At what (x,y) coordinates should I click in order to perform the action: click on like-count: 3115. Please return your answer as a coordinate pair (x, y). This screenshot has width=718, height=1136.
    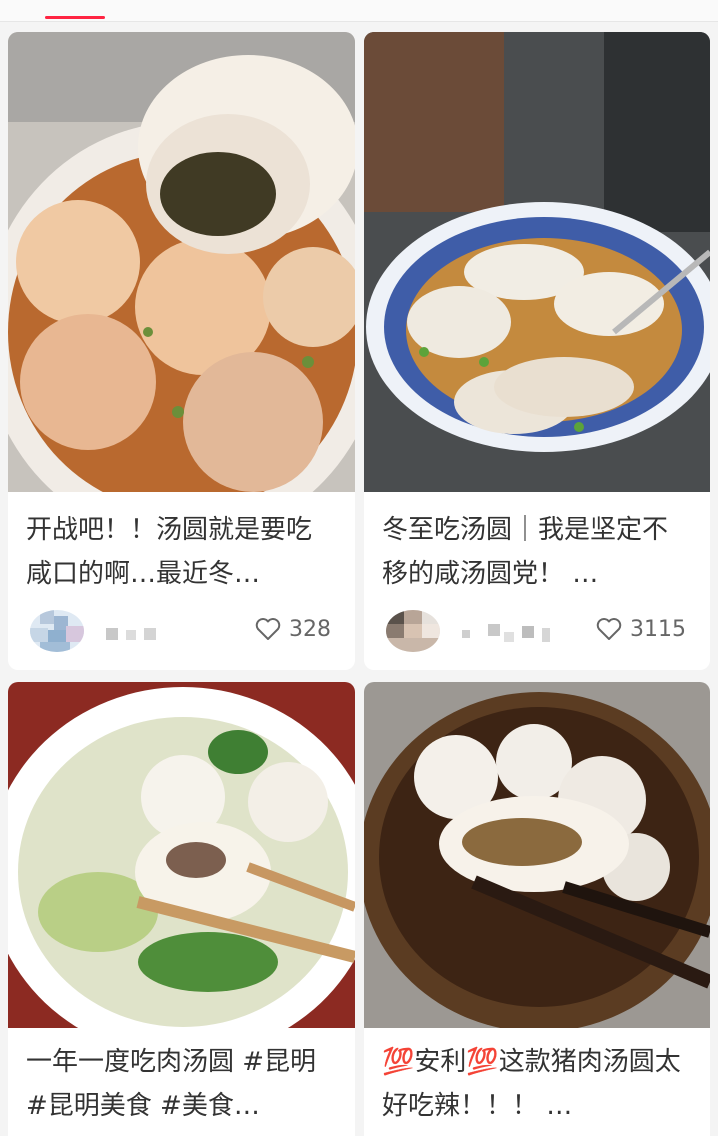
    Looking at the image, I should click on (658, 629).